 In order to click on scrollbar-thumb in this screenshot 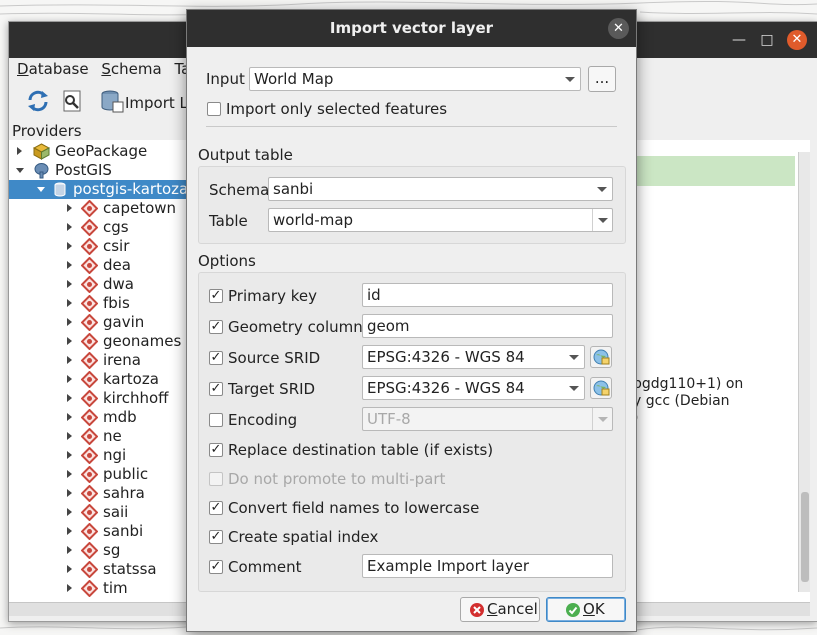, I will do `click(805, 537)`.